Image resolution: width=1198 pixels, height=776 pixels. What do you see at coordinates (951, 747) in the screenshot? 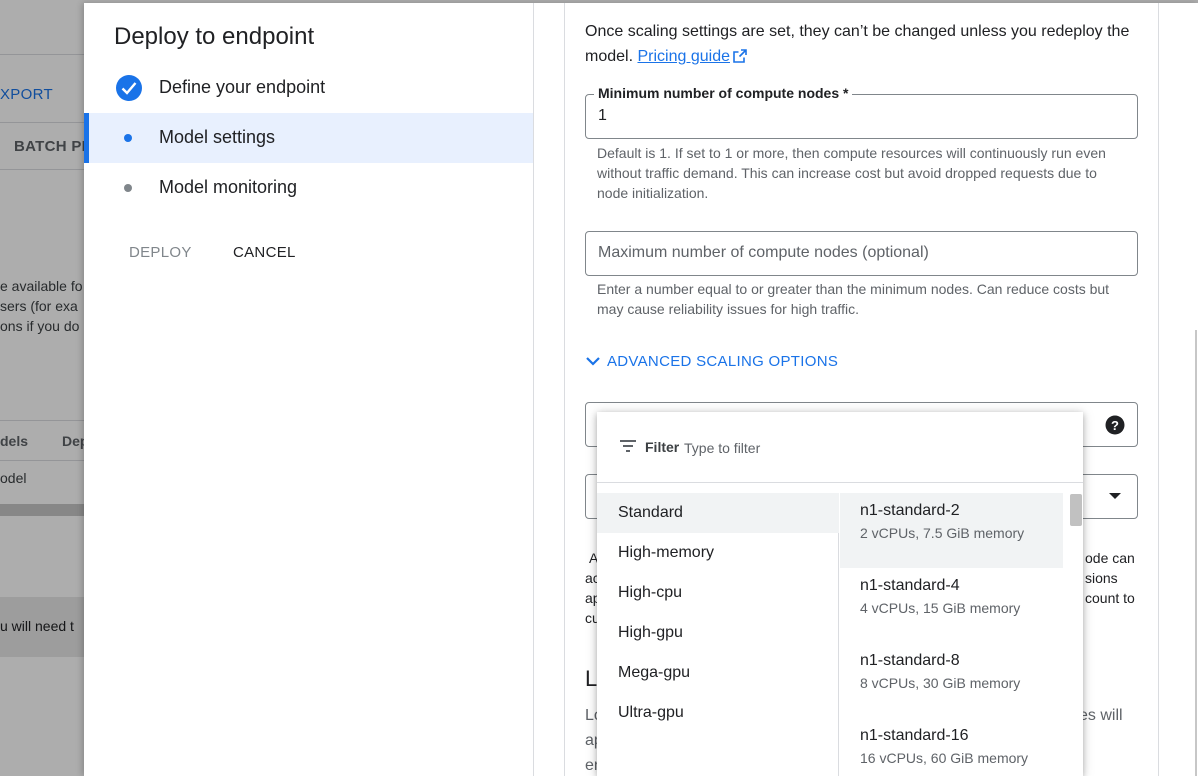
I see `machine-option: n1-standard-16 16 vCPUs, 60 GiB memory` at bounding box center [951, 747].